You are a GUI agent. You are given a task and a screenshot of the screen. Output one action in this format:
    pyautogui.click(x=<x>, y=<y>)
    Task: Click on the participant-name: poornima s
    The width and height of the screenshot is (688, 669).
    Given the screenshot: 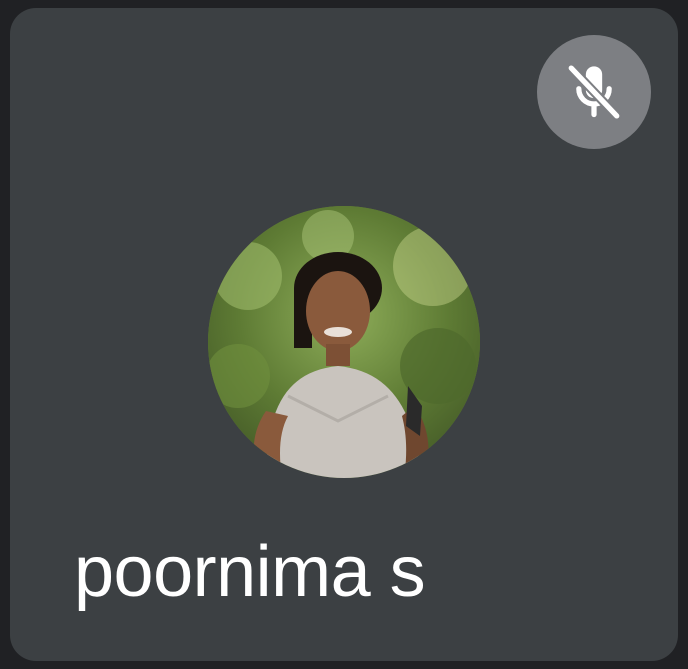 What is the action you would take?
    pyautogui.click(x=250, y=572)
    